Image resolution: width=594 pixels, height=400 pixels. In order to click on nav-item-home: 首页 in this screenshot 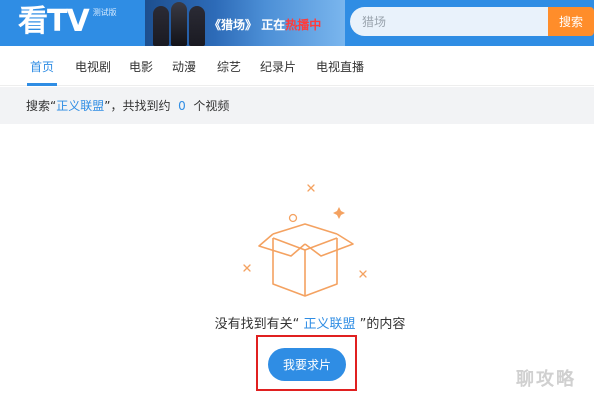, I will do `click(42, 66)`.